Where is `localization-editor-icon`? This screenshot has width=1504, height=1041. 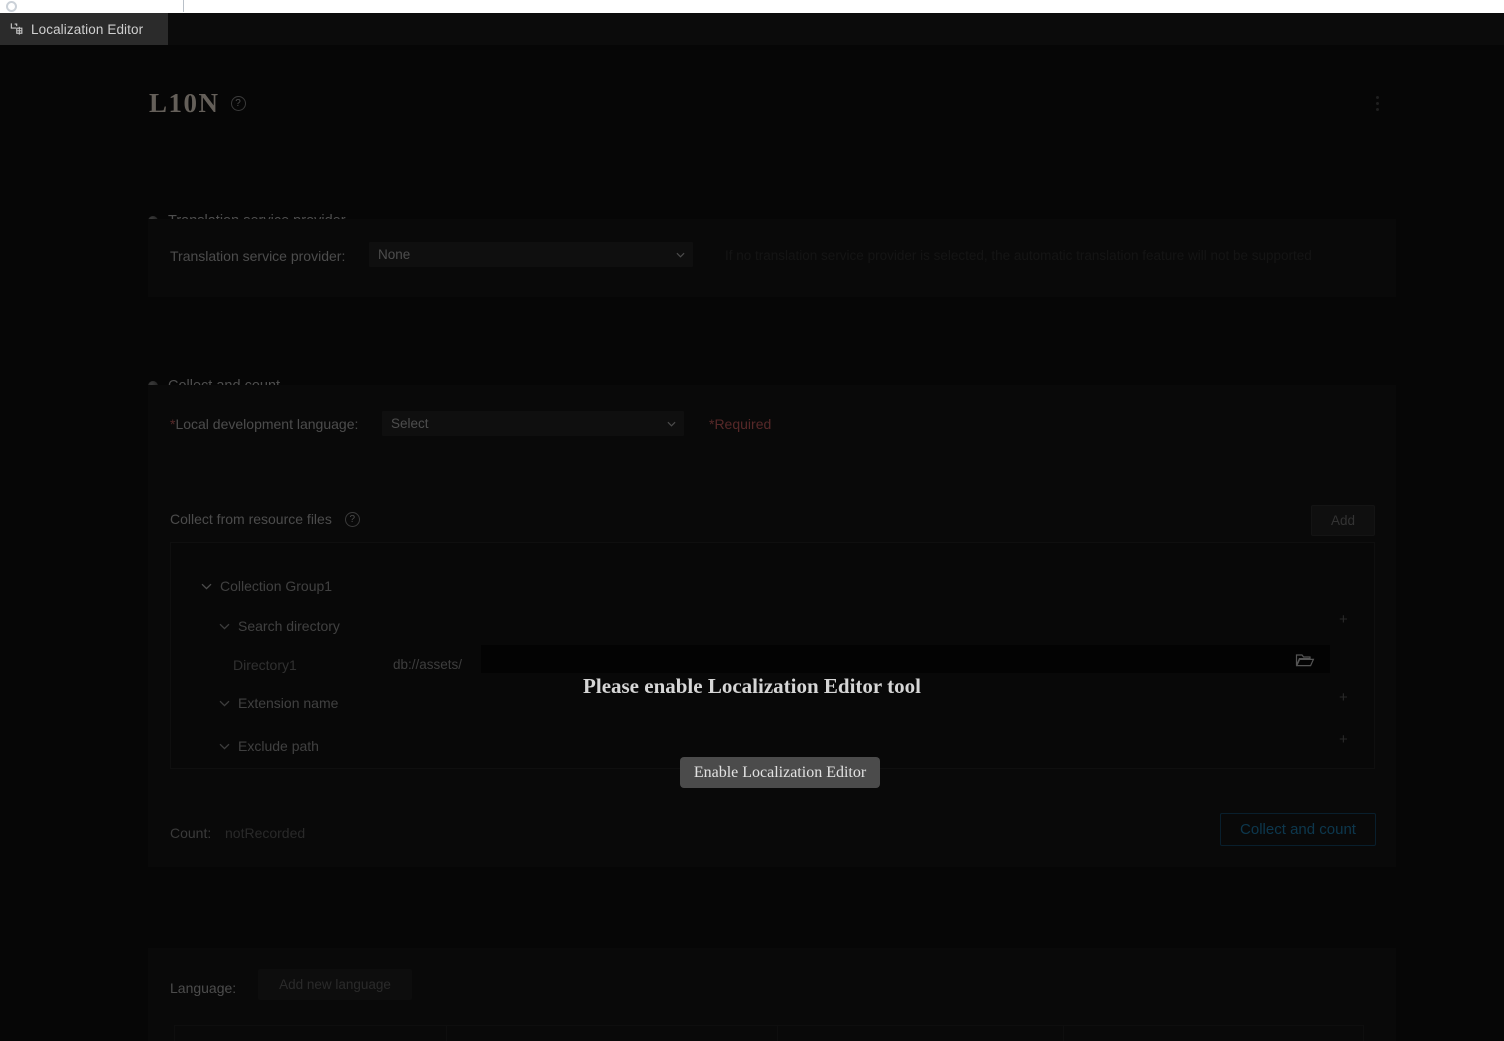 localization-editor-icon is located at coordinates (16, 28).